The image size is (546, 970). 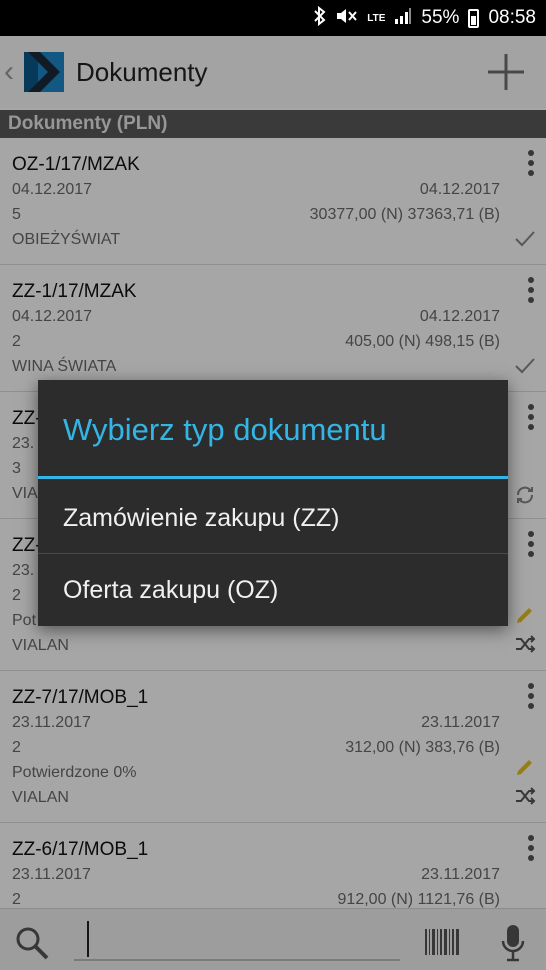 What do you see at coordinates (440, 17) in the screenshot?
I see `battery-percent: 55%` at bounding box center [440, 17].